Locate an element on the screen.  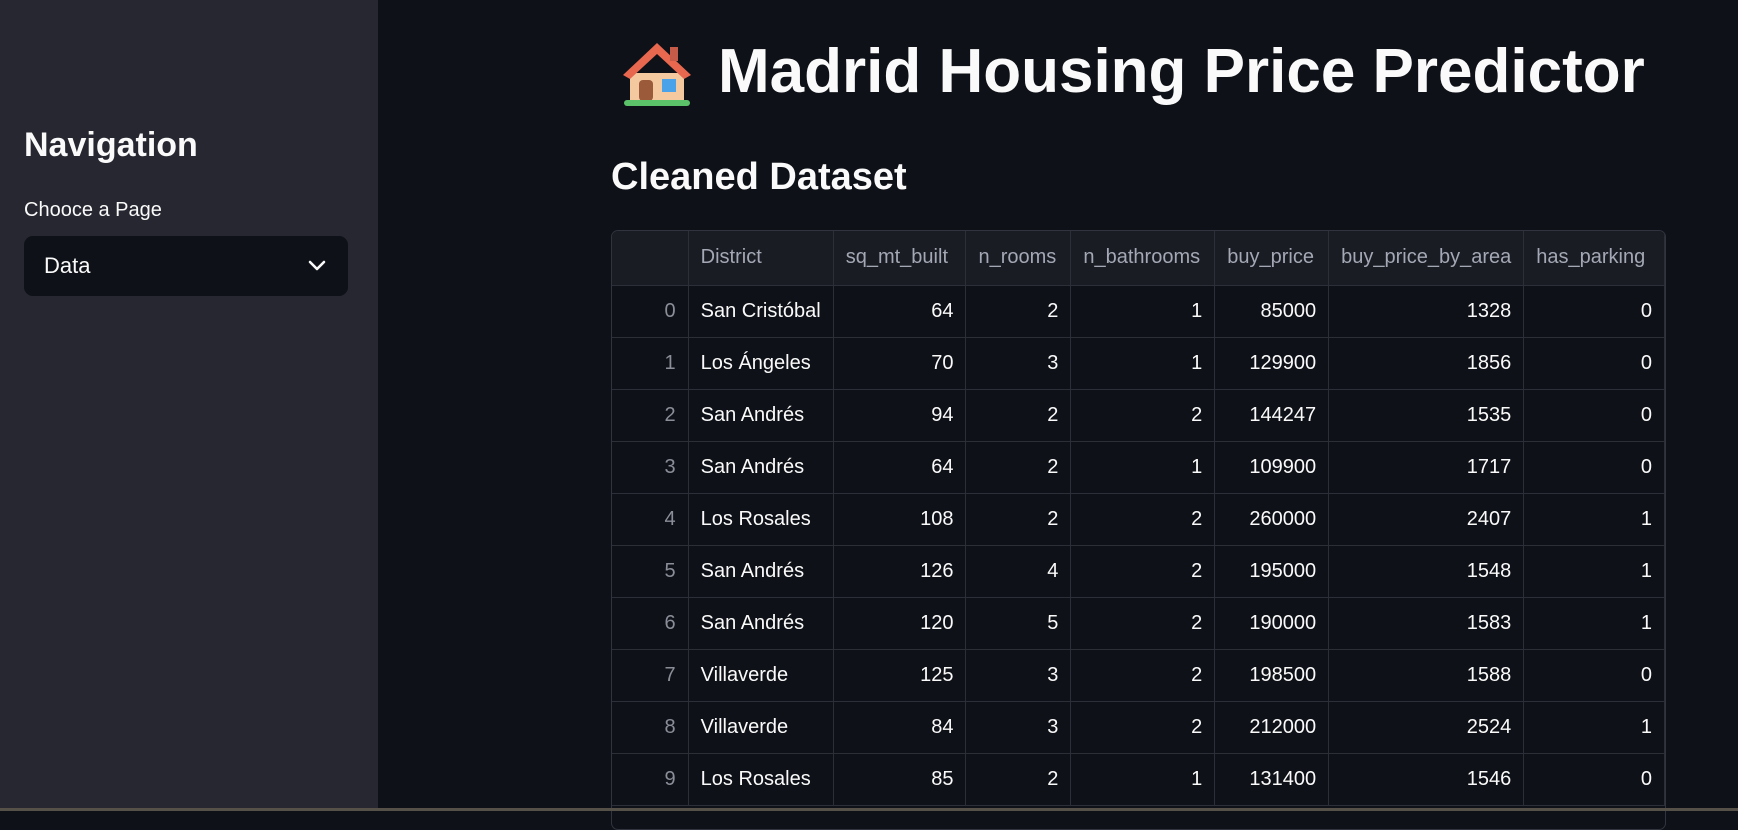
table-row: 7 Villaverde 125 3 2 198500 1588 0 is located at coordinates (1138, 675).